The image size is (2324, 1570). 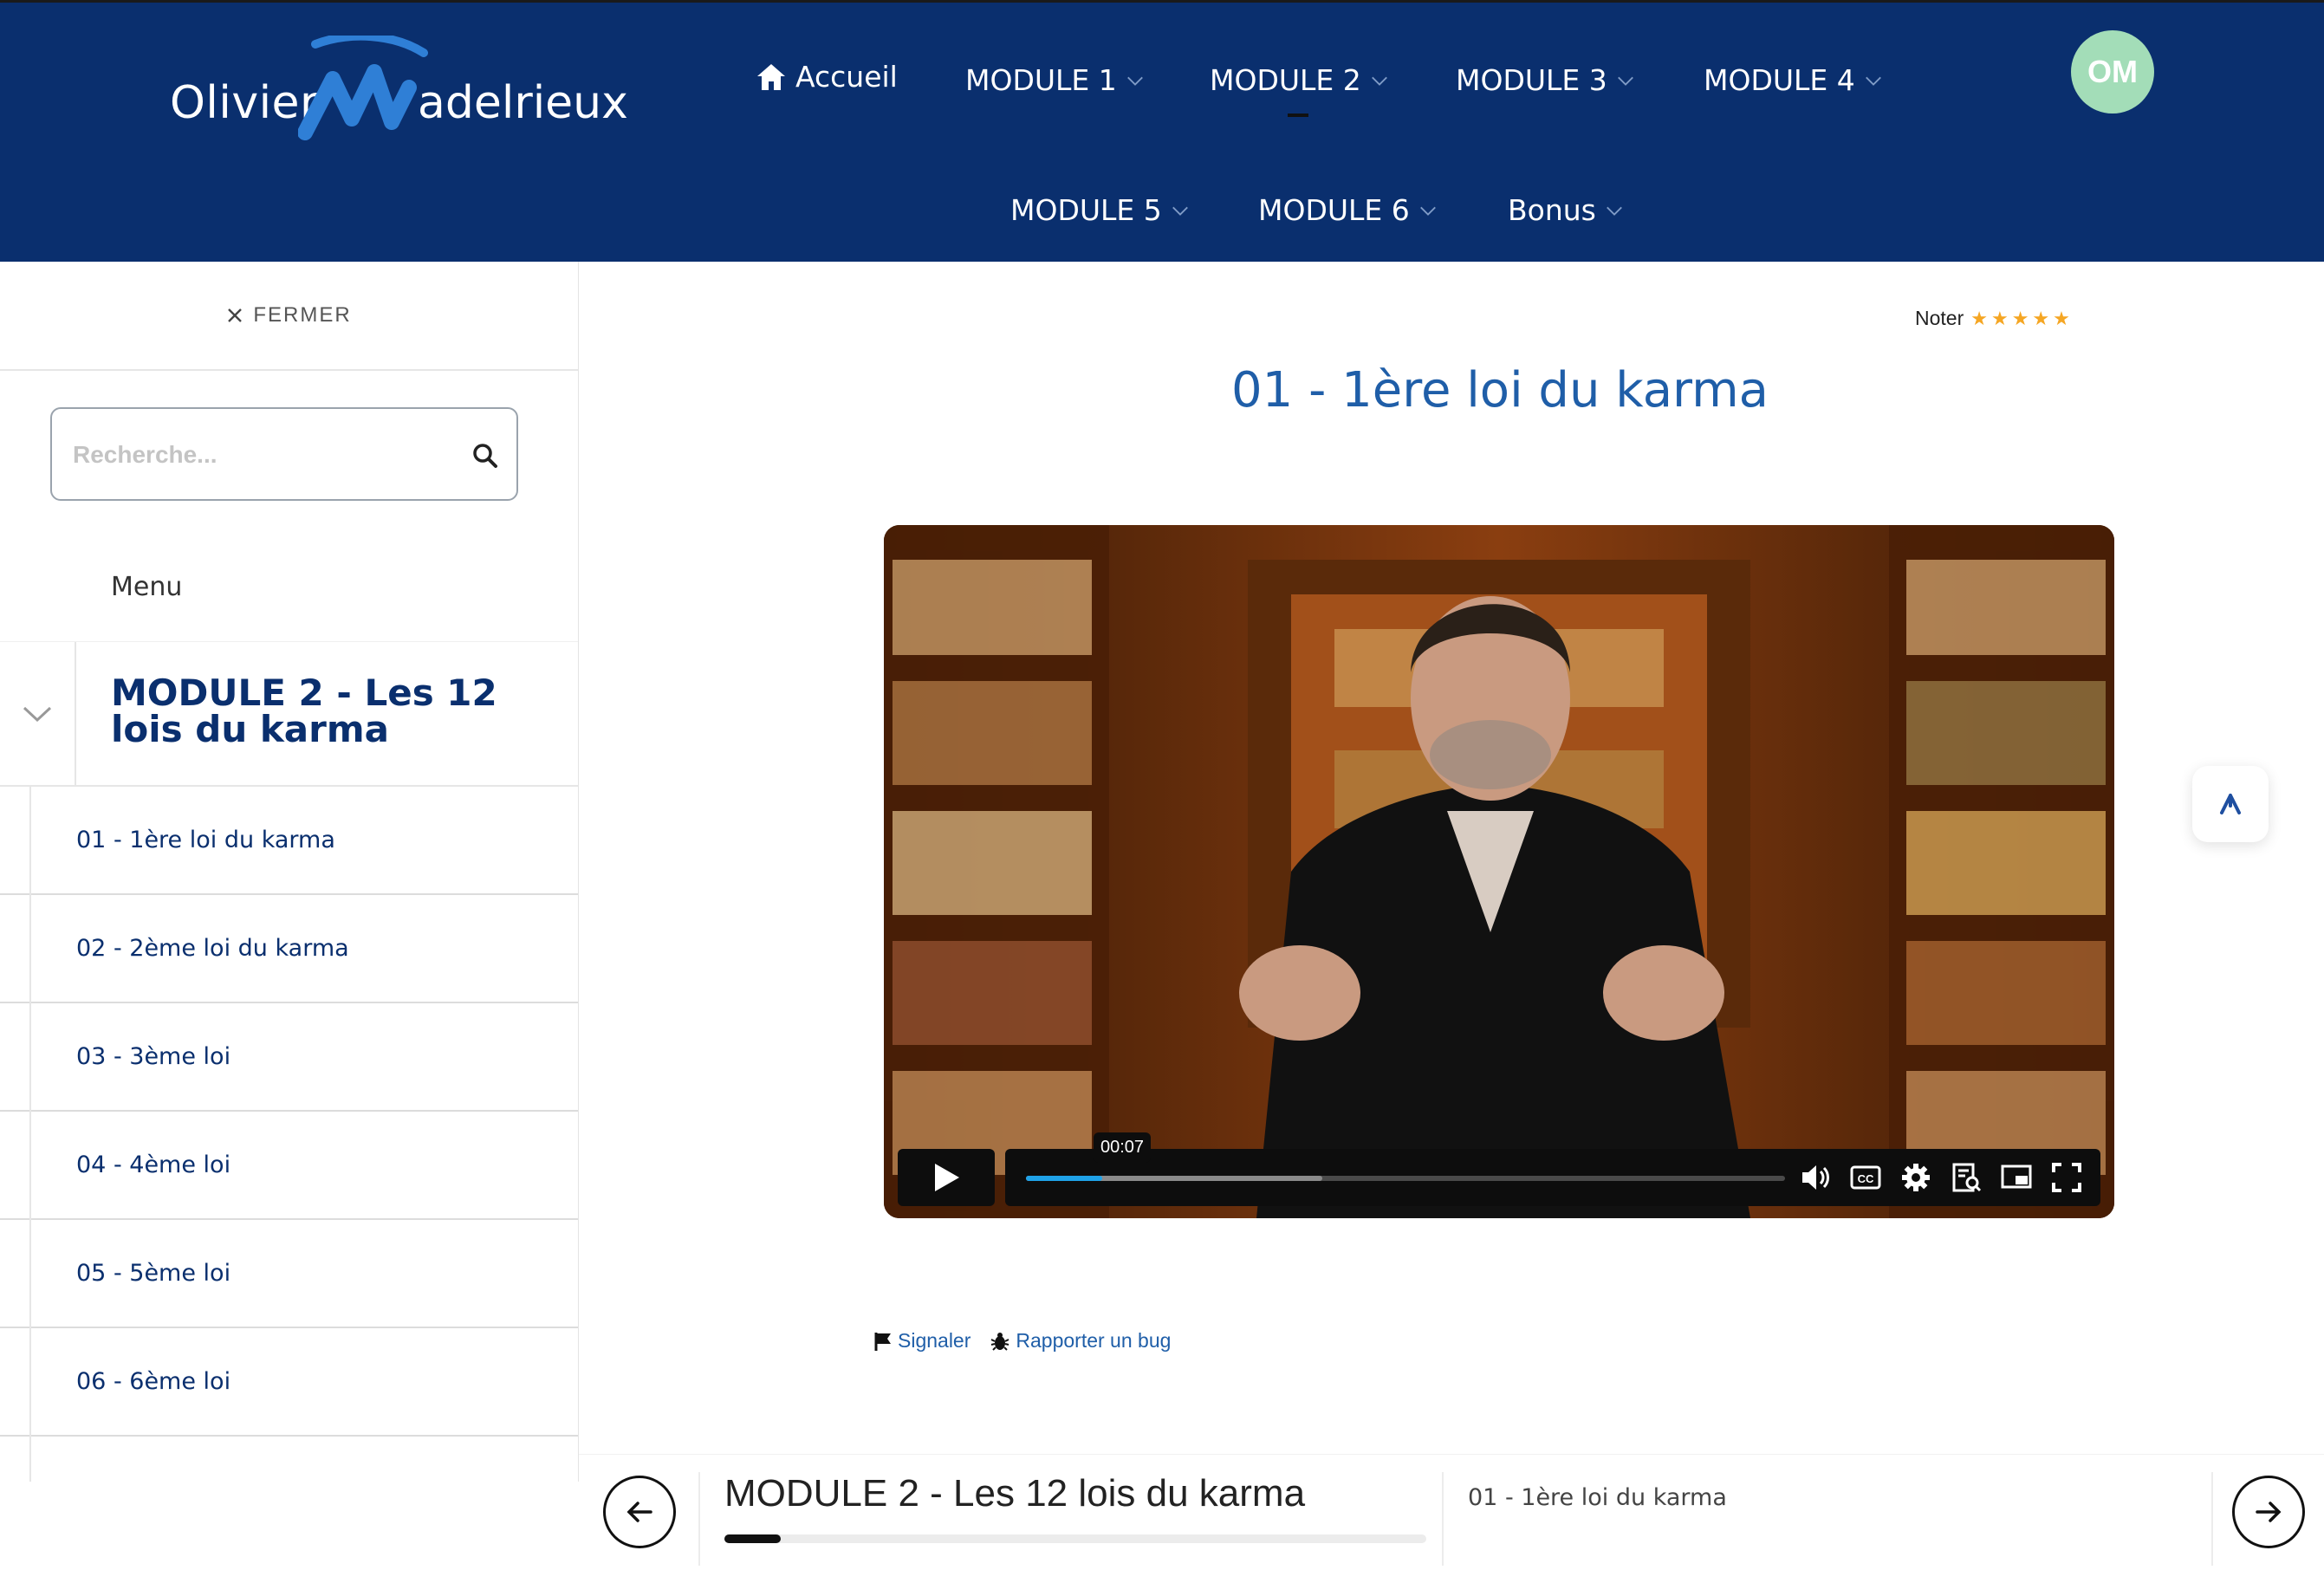 What do you see at coordinates (934, 1340) in the screenshot?
I see `report-label: Signaler` at bounding box center [934, 1340].